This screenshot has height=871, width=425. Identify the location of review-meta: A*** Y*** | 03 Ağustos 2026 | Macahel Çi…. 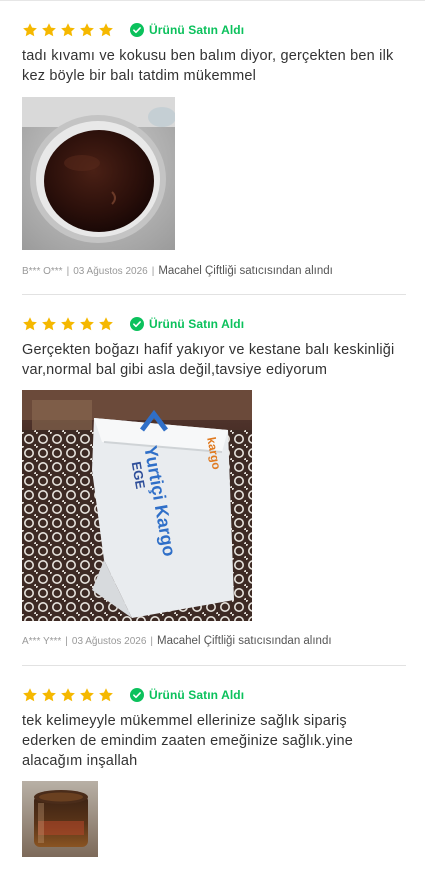
(177, 641).